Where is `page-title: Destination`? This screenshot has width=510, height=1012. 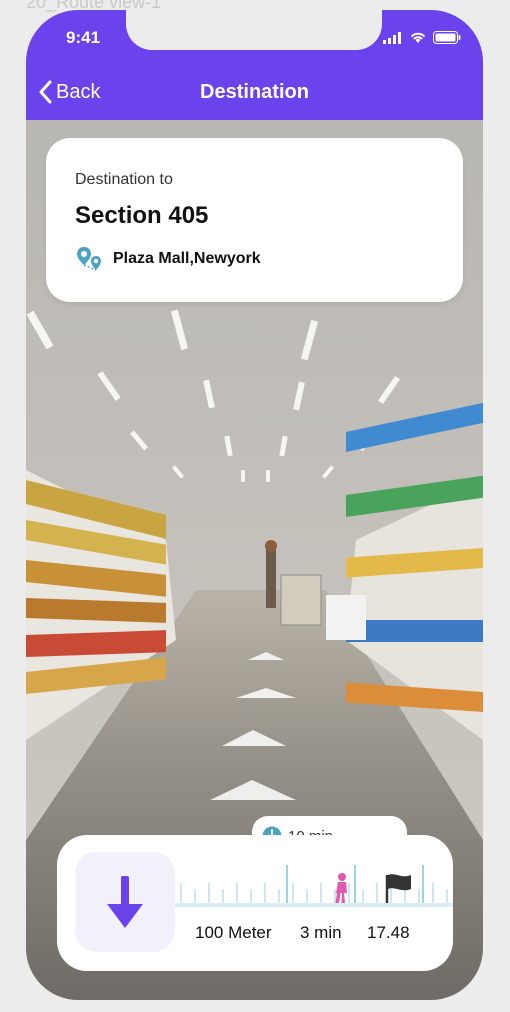 page-title: Destination is located at coordinates (254, 92).